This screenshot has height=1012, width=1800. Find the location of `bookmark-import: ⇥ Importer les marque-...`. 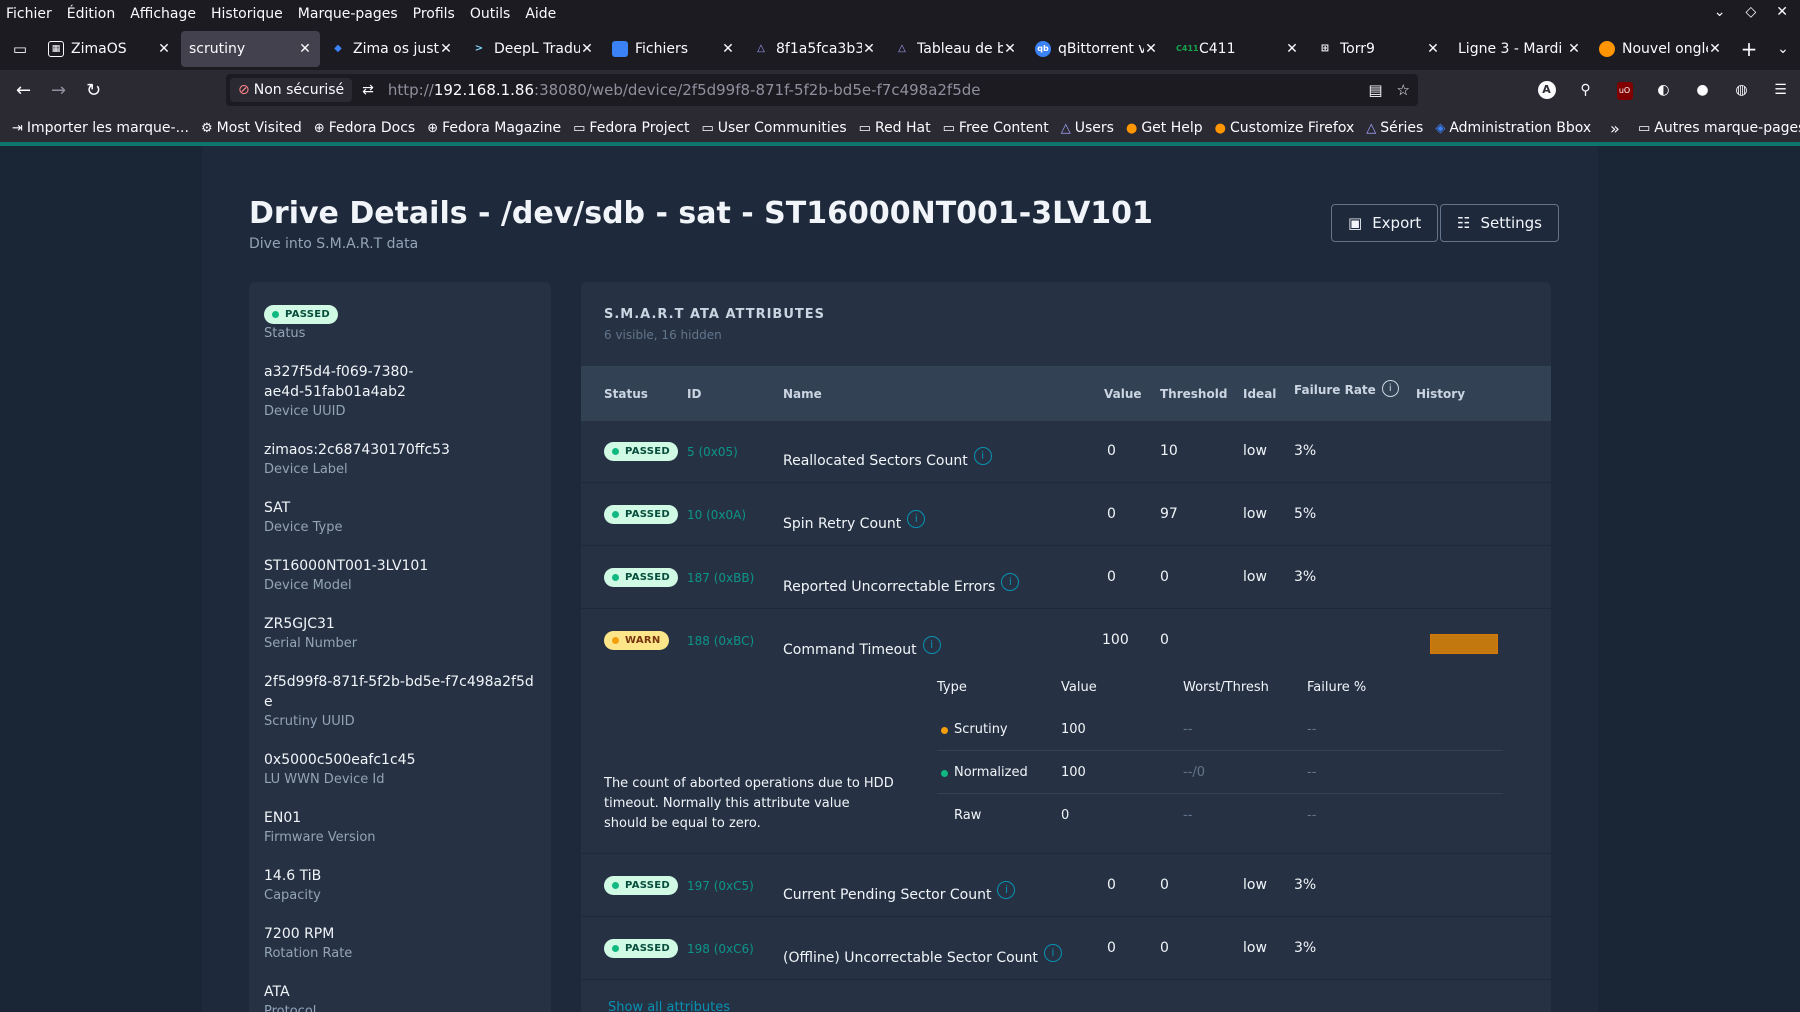

bookmark-import: ⇥ Importer les marque-... is located at coordinates (100, 128).